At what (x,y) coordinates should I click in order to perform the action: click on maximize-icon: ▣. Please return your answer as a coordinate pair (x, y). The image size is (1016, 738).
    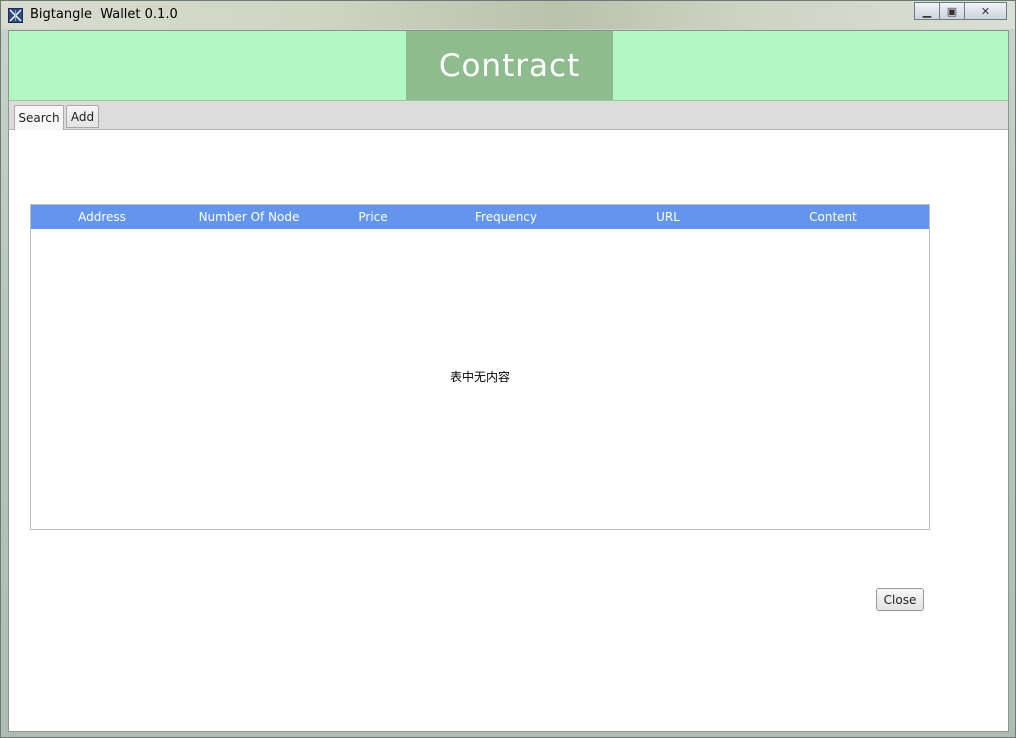
    Looking at the image, I should click on (952, 11).